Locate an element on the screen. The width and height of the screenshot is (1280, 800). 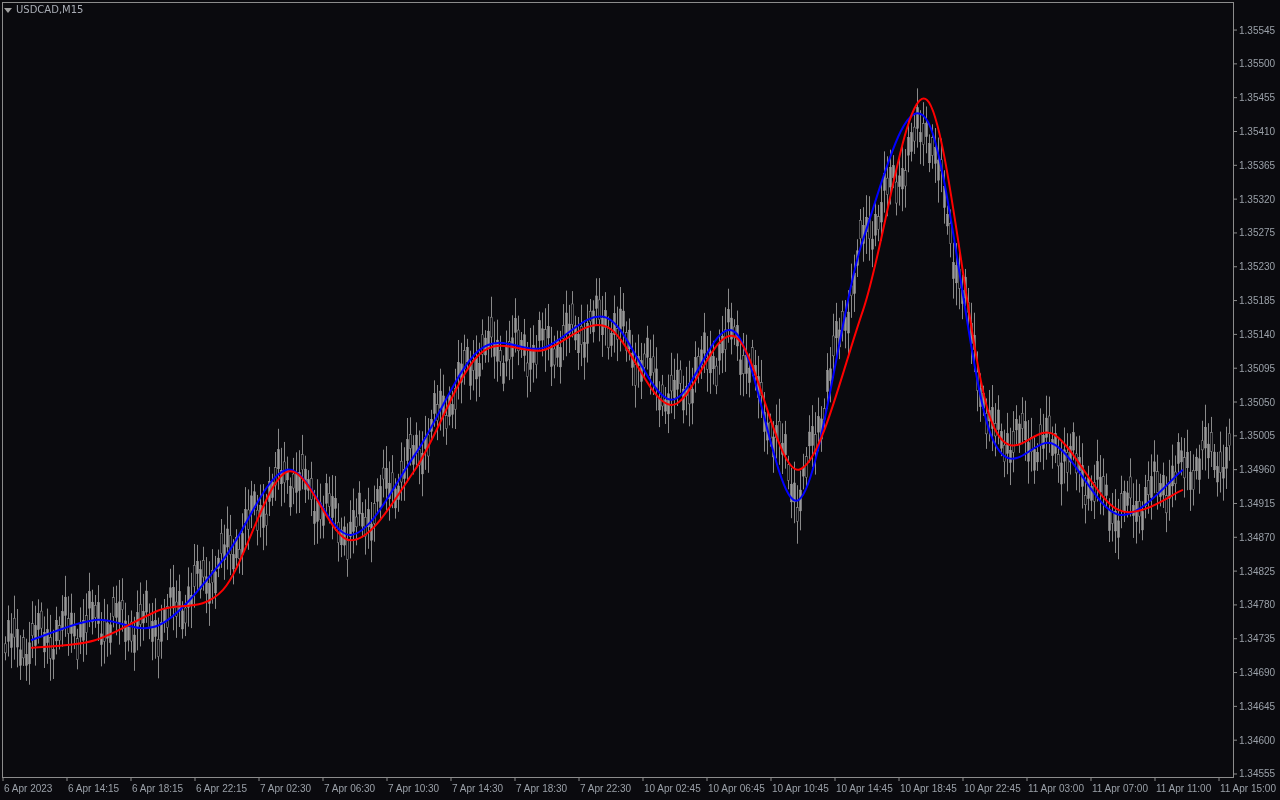
price-axis-label: 1.35140 is located at coordinates (1257, 334).